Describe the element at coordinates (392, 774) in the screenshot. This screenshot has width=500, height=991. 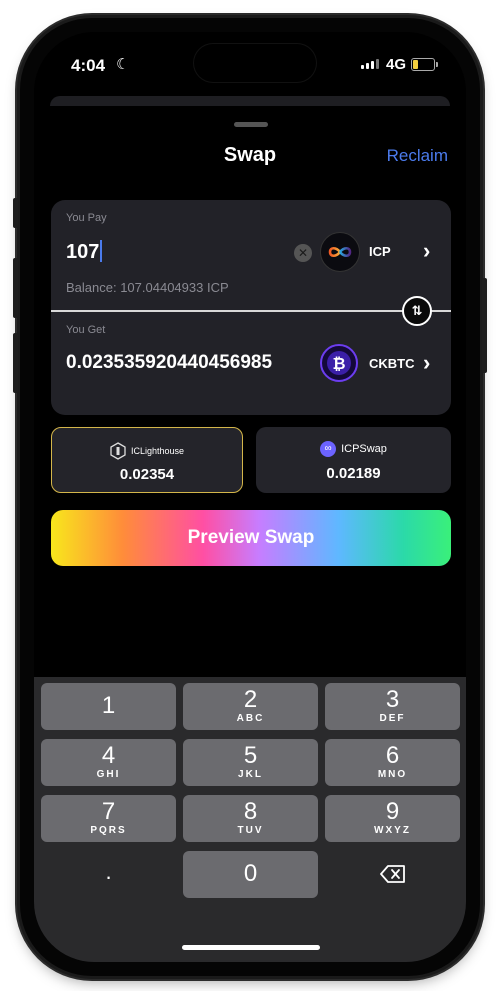
I see `key-letters: MNO` at that location.